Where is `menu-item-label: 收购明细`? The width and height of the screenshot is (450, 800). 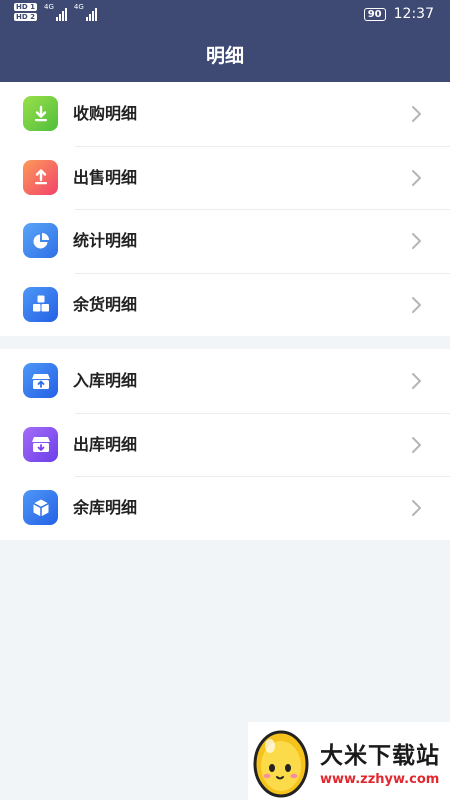
menu-item-label: 收购明细 is located at coordinates (105, 113).